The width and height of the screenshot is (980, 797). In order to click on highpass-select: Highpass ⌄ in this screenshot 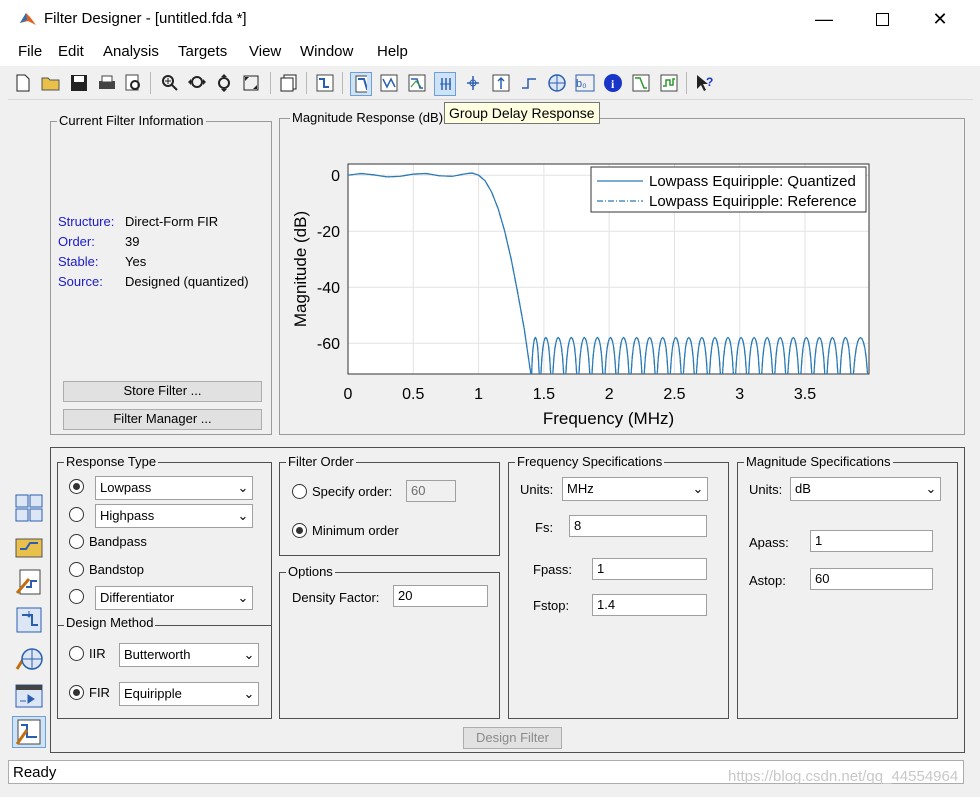, I will do `click(174, 516)`.